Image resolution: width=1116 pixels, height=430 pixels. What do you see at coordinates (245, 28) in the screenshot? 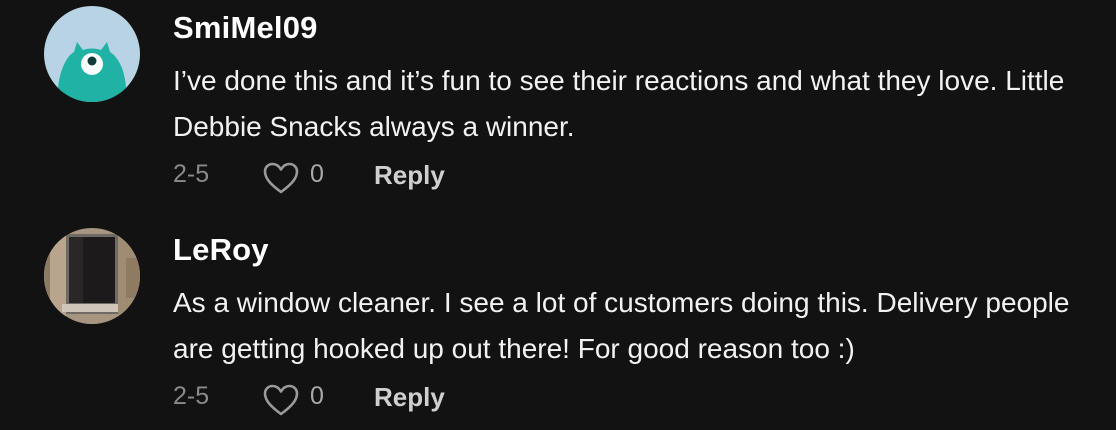
I see `comment-username: SmiMel09` at bounding box center [245, 28].